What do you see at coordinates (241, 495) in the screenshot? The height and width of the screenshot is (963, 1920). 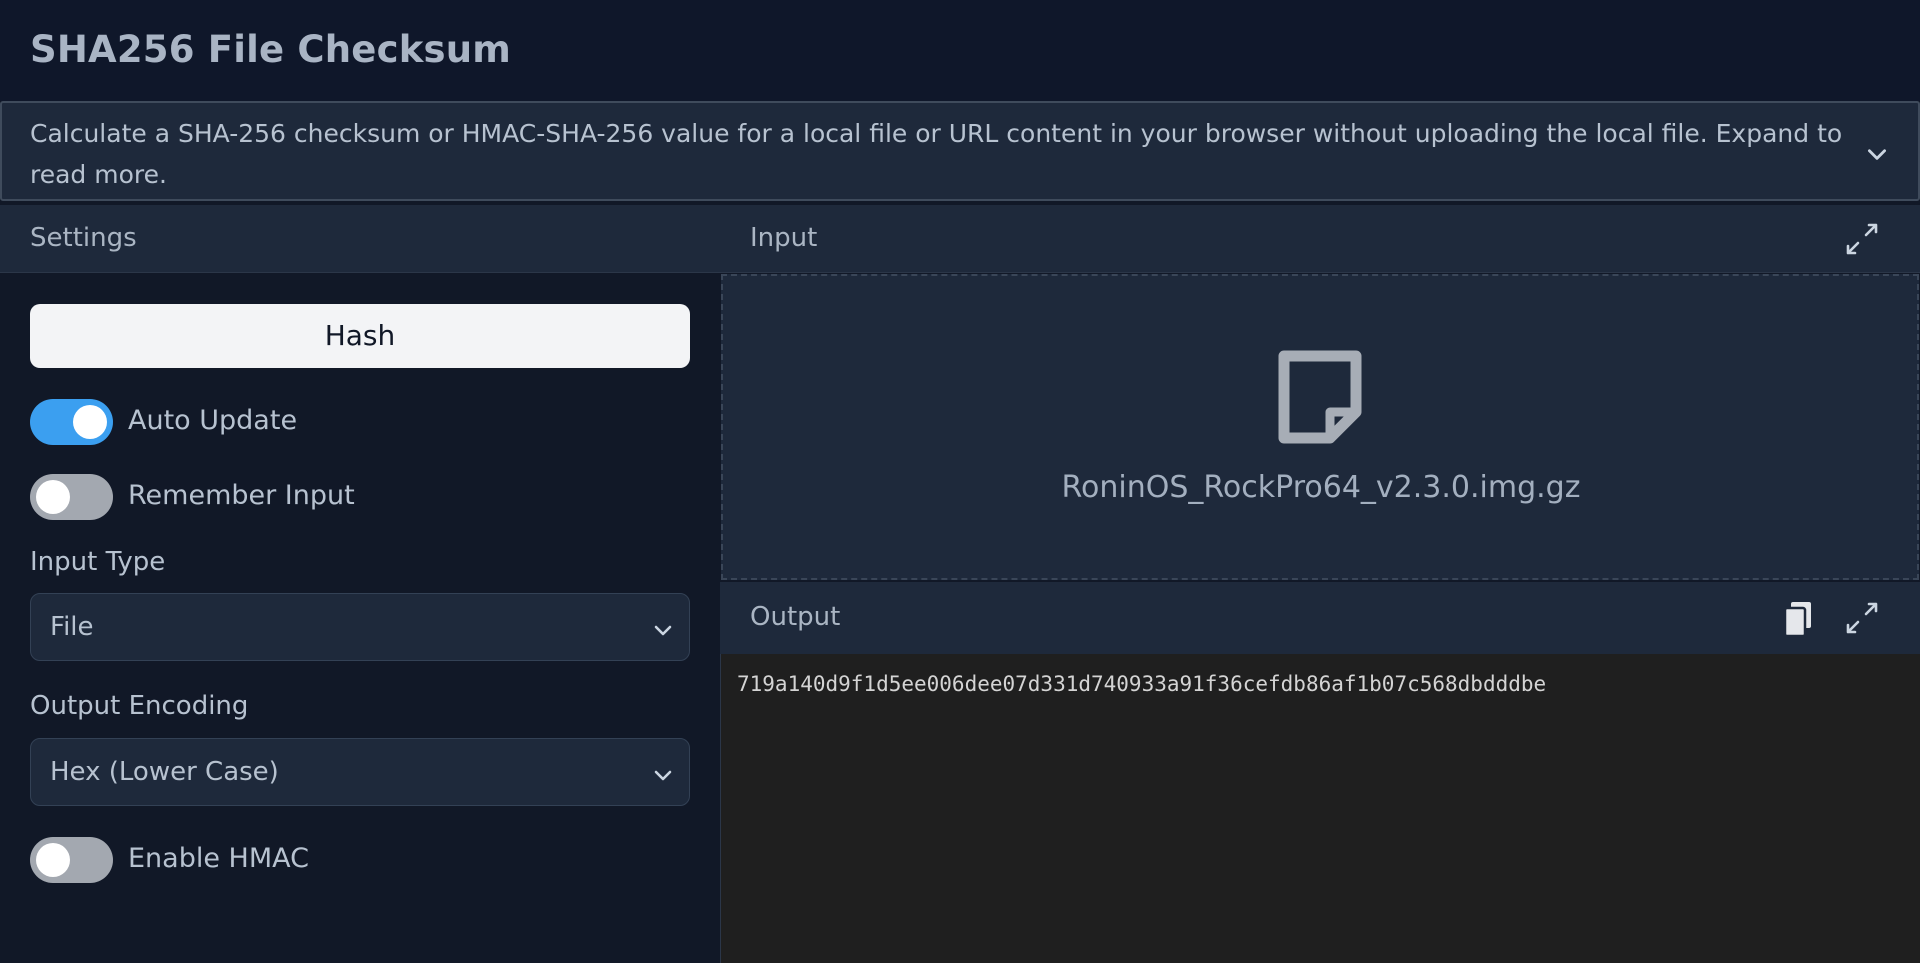 I see `remember-input-label: Remember Input` at bounding box center [241, 495].